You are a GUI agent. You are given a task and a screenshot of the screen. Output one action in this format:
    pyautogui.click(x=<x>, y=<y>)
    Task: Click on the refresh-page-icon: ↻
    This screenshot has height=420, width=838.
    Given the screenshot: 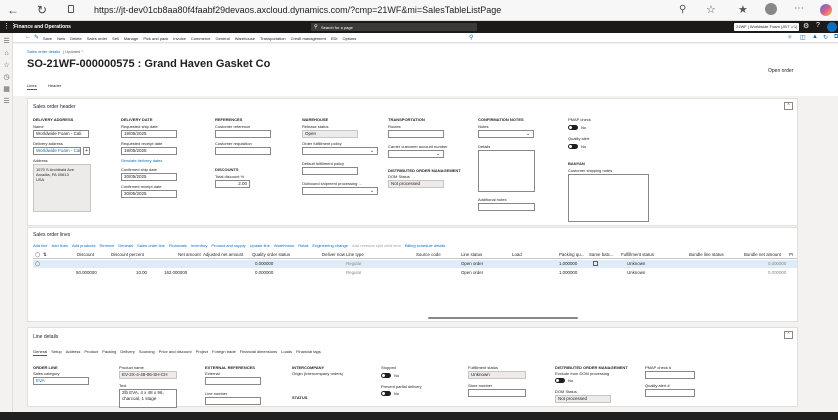 What is the action you would take?
    pyautogui.click(x=825, y=37)
    